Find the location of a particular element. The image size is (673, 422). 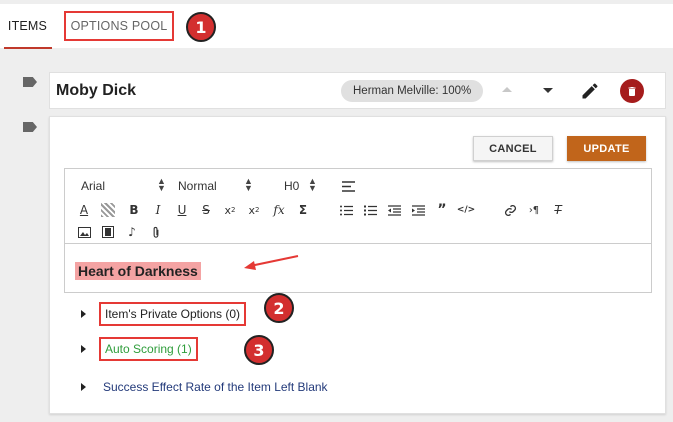

bullet-list-icon is located at coordinates (370, 210).